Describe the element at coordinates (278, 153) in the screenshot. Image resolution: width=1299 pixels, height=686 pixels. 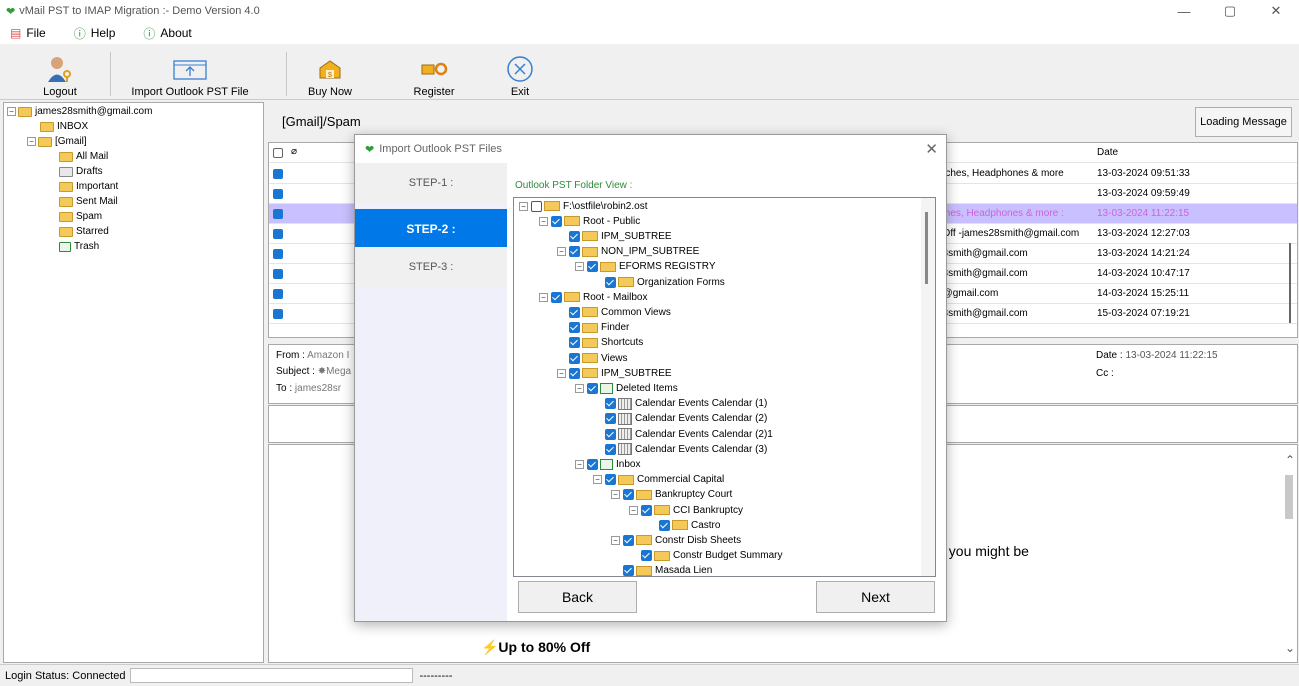
I see `select-all-checkbox` at that location.